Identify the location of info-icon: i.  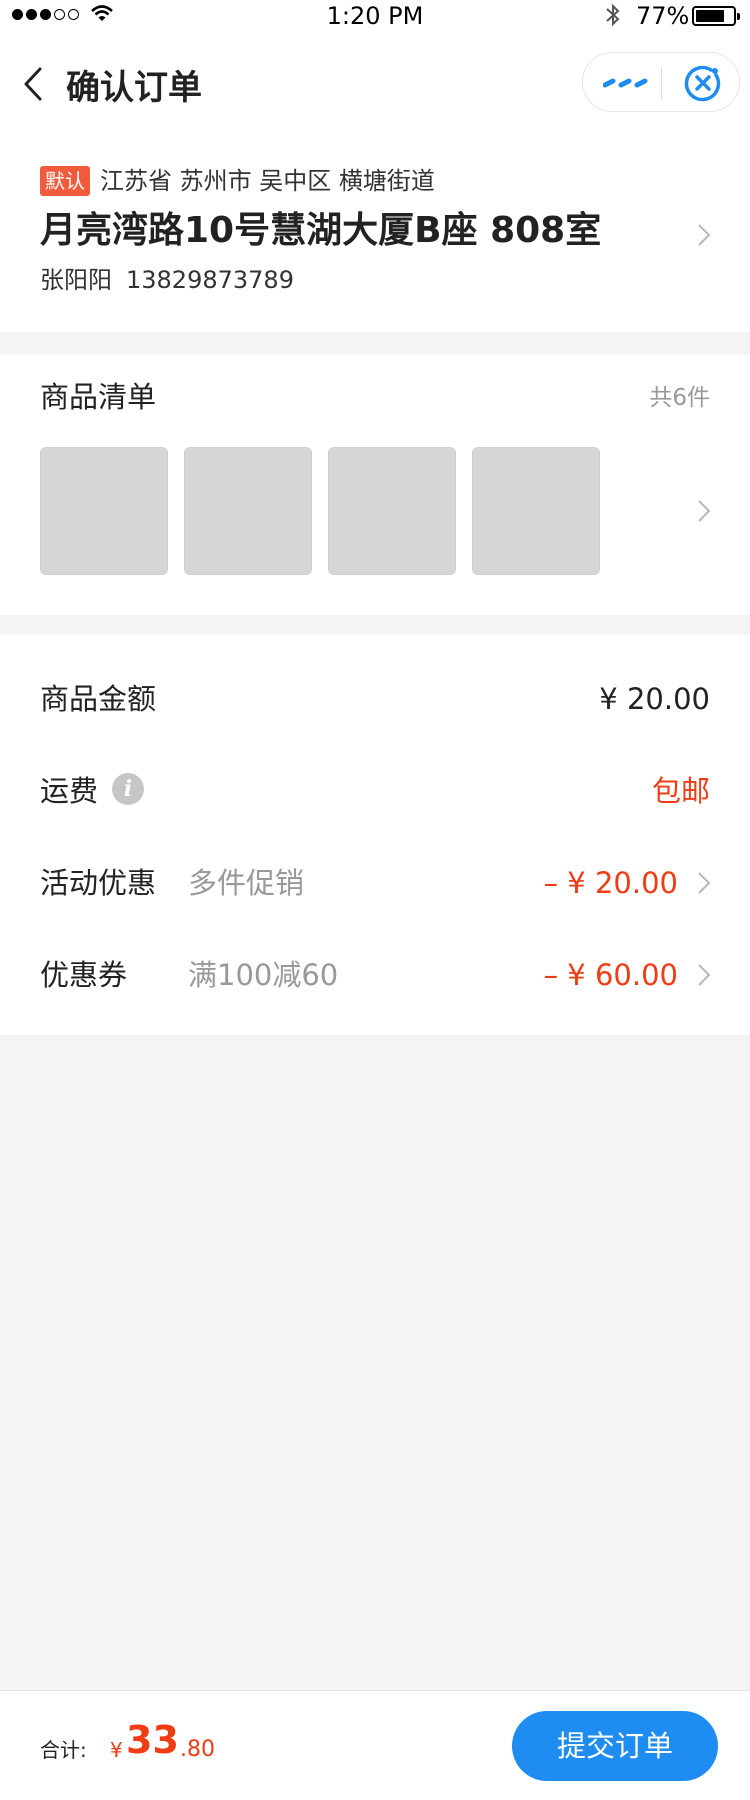
(128, 789).